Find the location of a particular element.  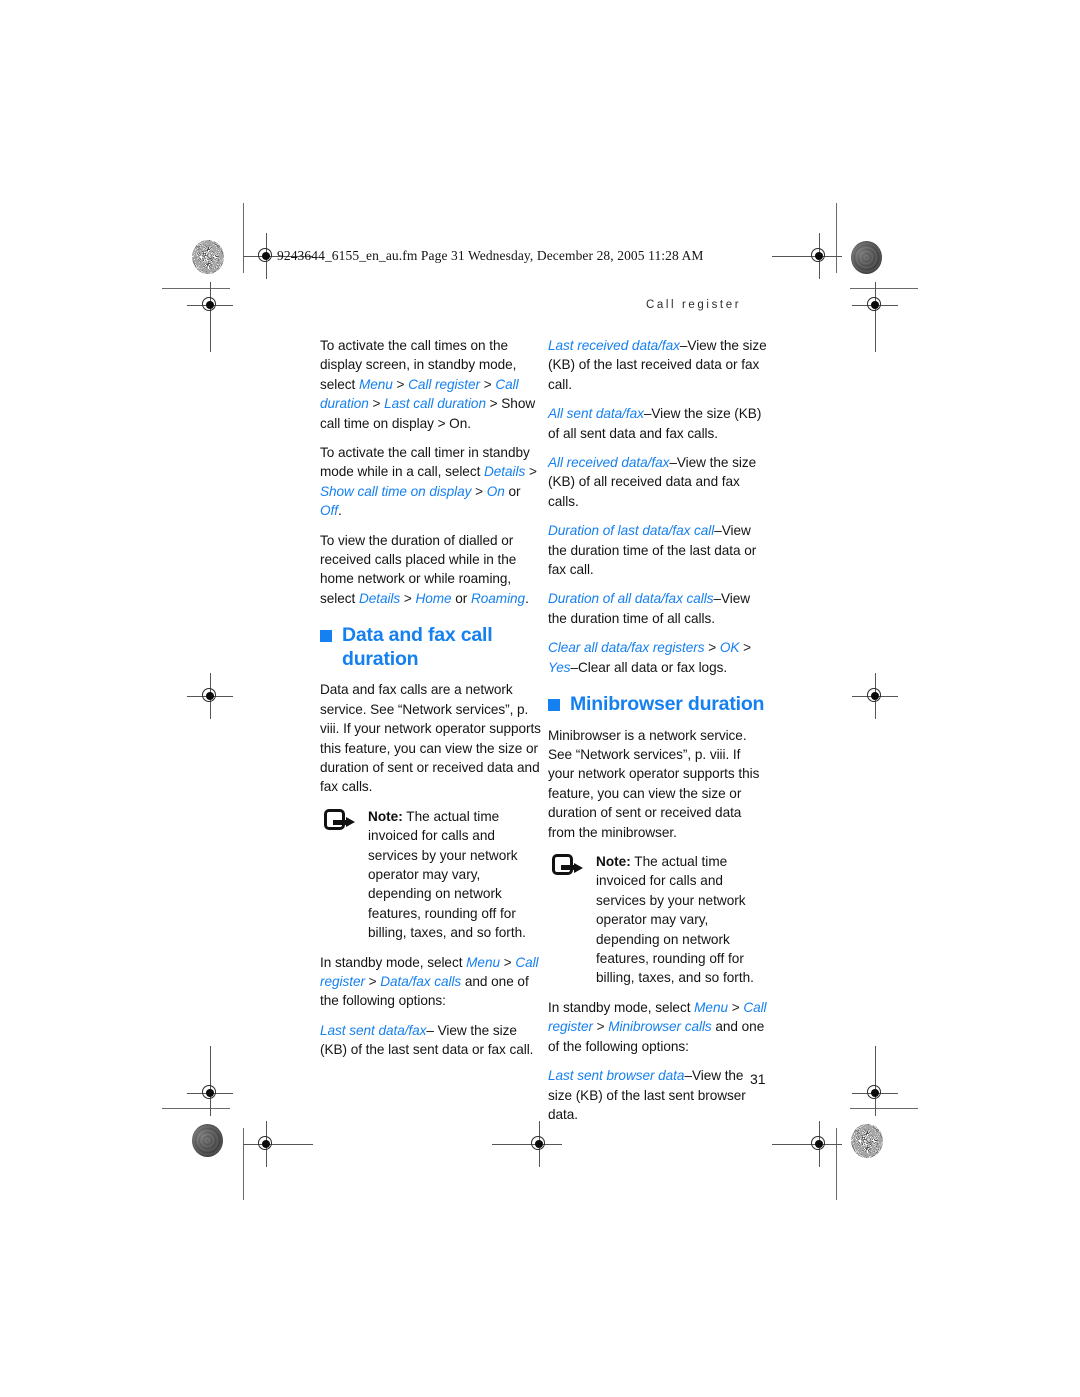

registration-target-top-right is located at coordinates (807, 256).